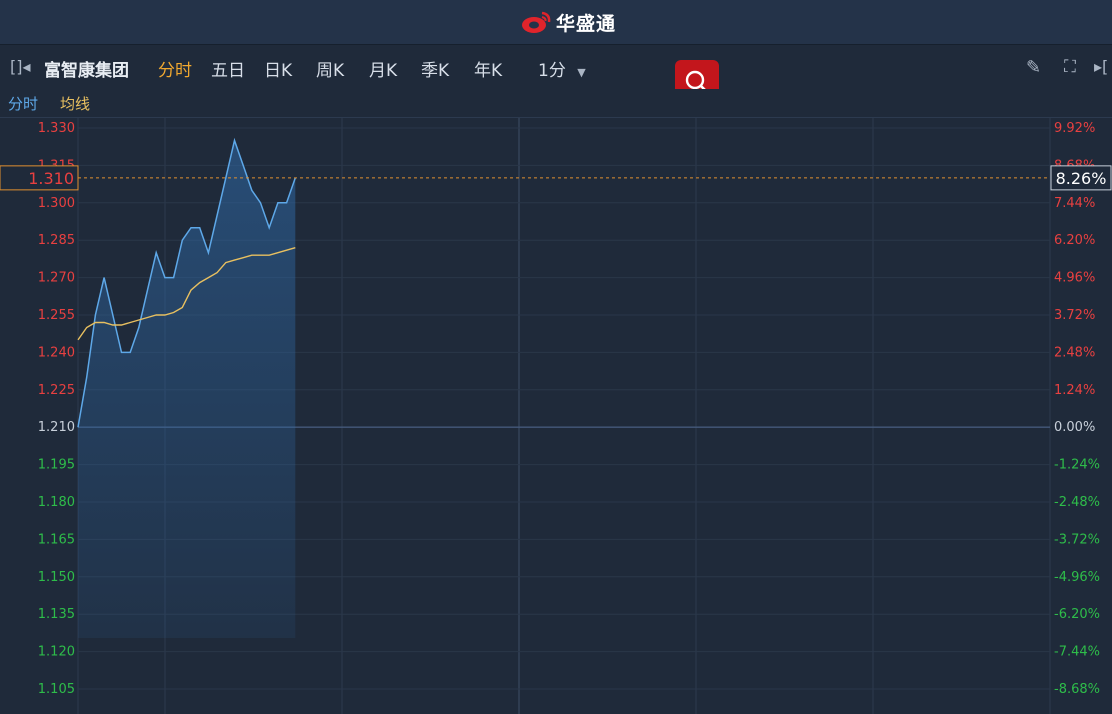 This screenshot has width=1112, height=714. Describe the element at coordinates (56, 427) in the screenshot. I see `y-tick-left: 1.210` at that location.